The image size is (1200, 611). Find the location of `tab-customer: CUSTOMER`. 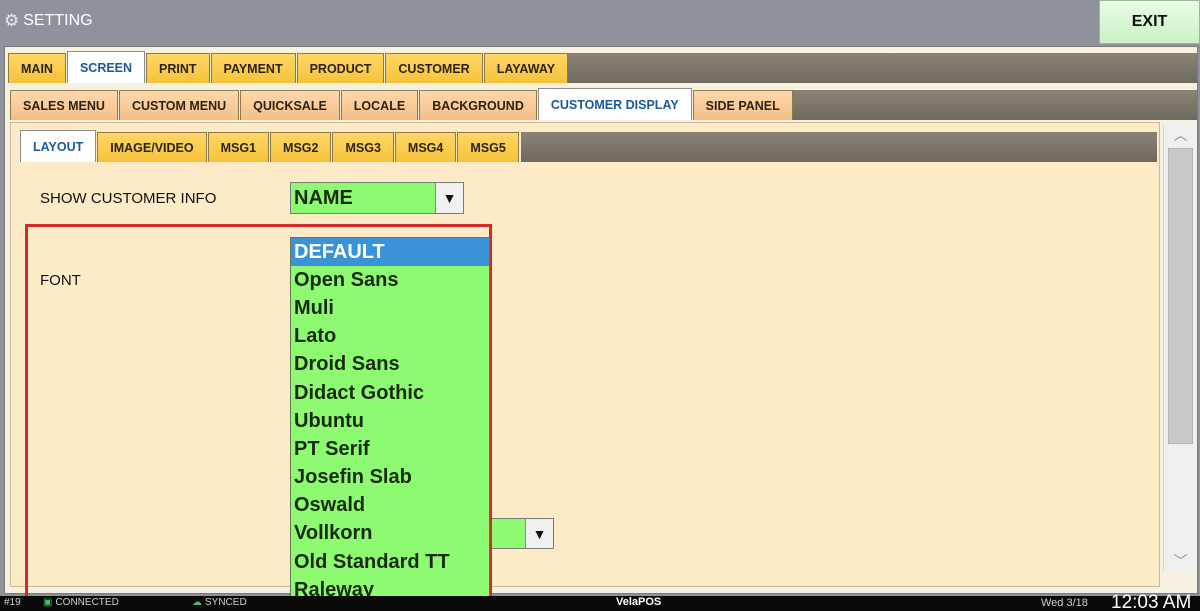

tab-customer: CUSTOMER is located at coordinates (434, 68).